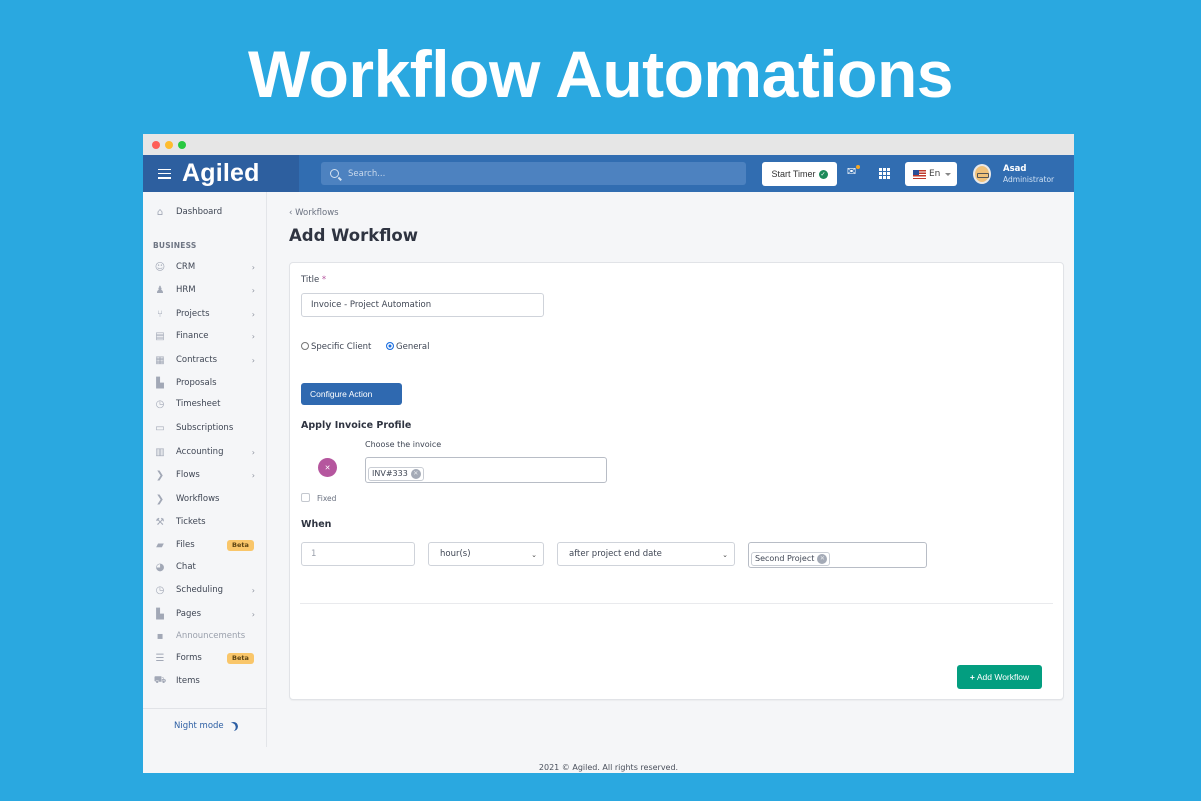 The image size is (1201, 801). I want to click on sidebar-item-label: Announcements, so click(211, 636).